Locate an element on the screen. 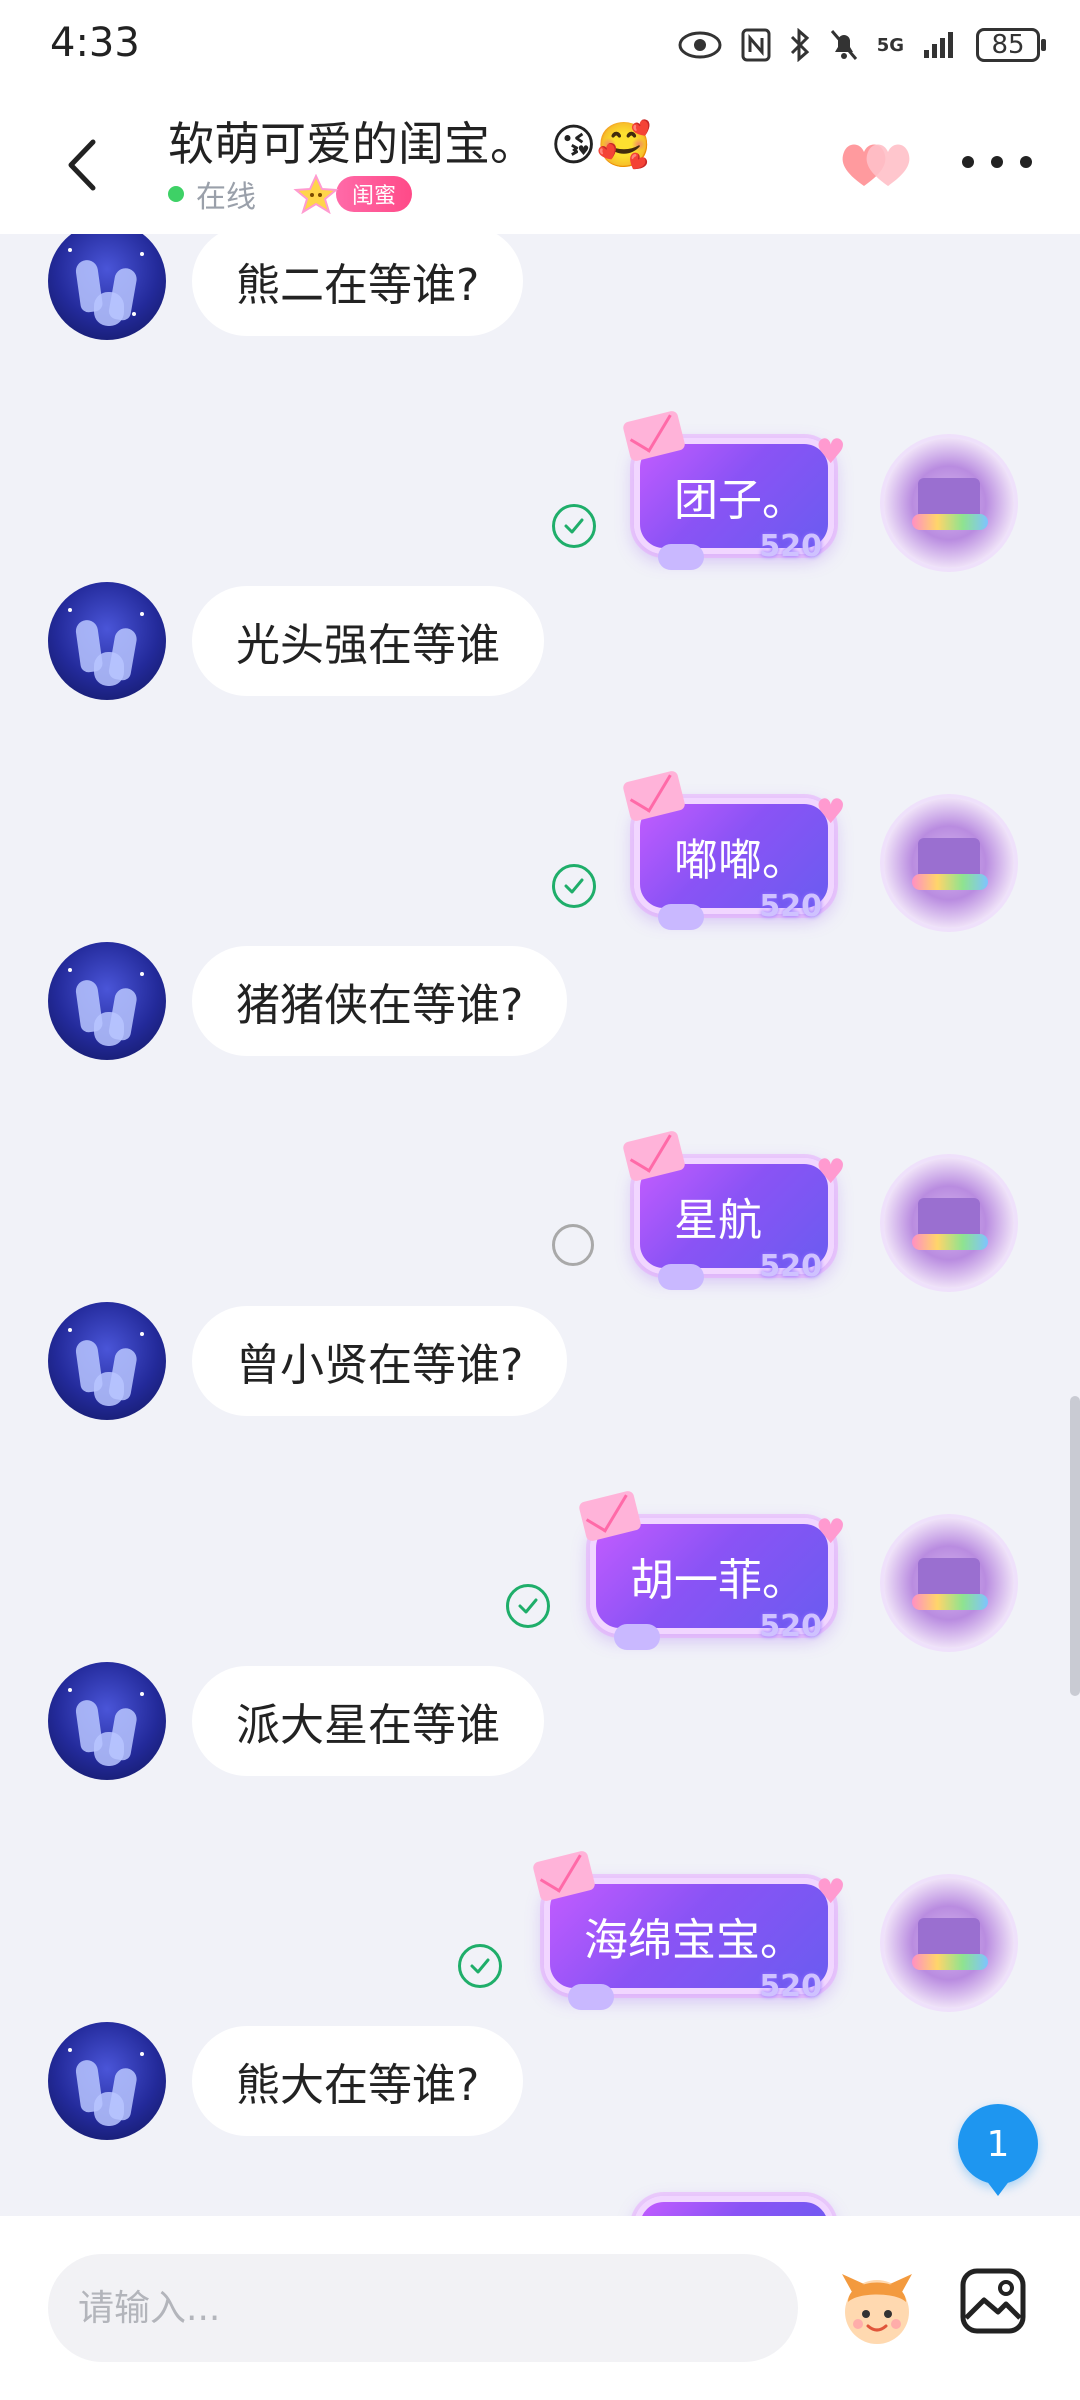 The width and height of the screenshot is (1080, 2400). message-bubble: 曾小贤在等谁? is located at coordinates (380, 1361).